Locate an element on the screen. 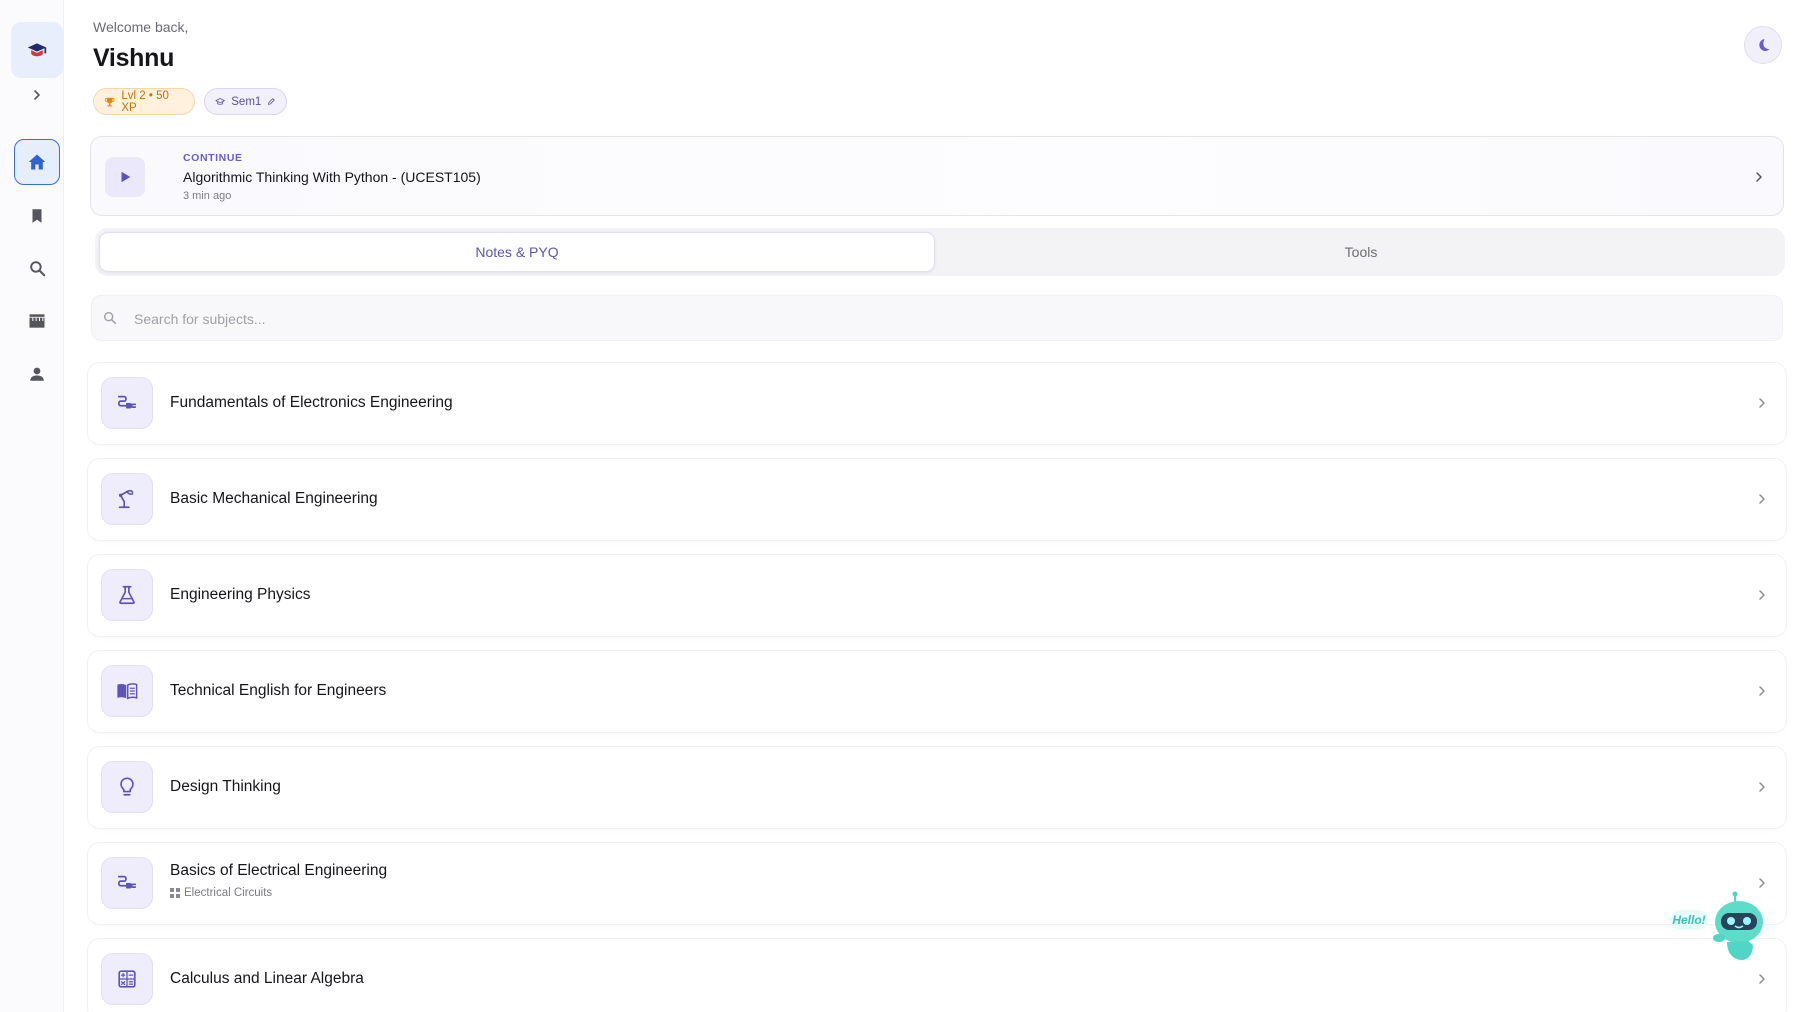 The height and width of the screenshot is (1012, 1800). chatbot-mascot: Hello! is located at coordinates (1723, 930).